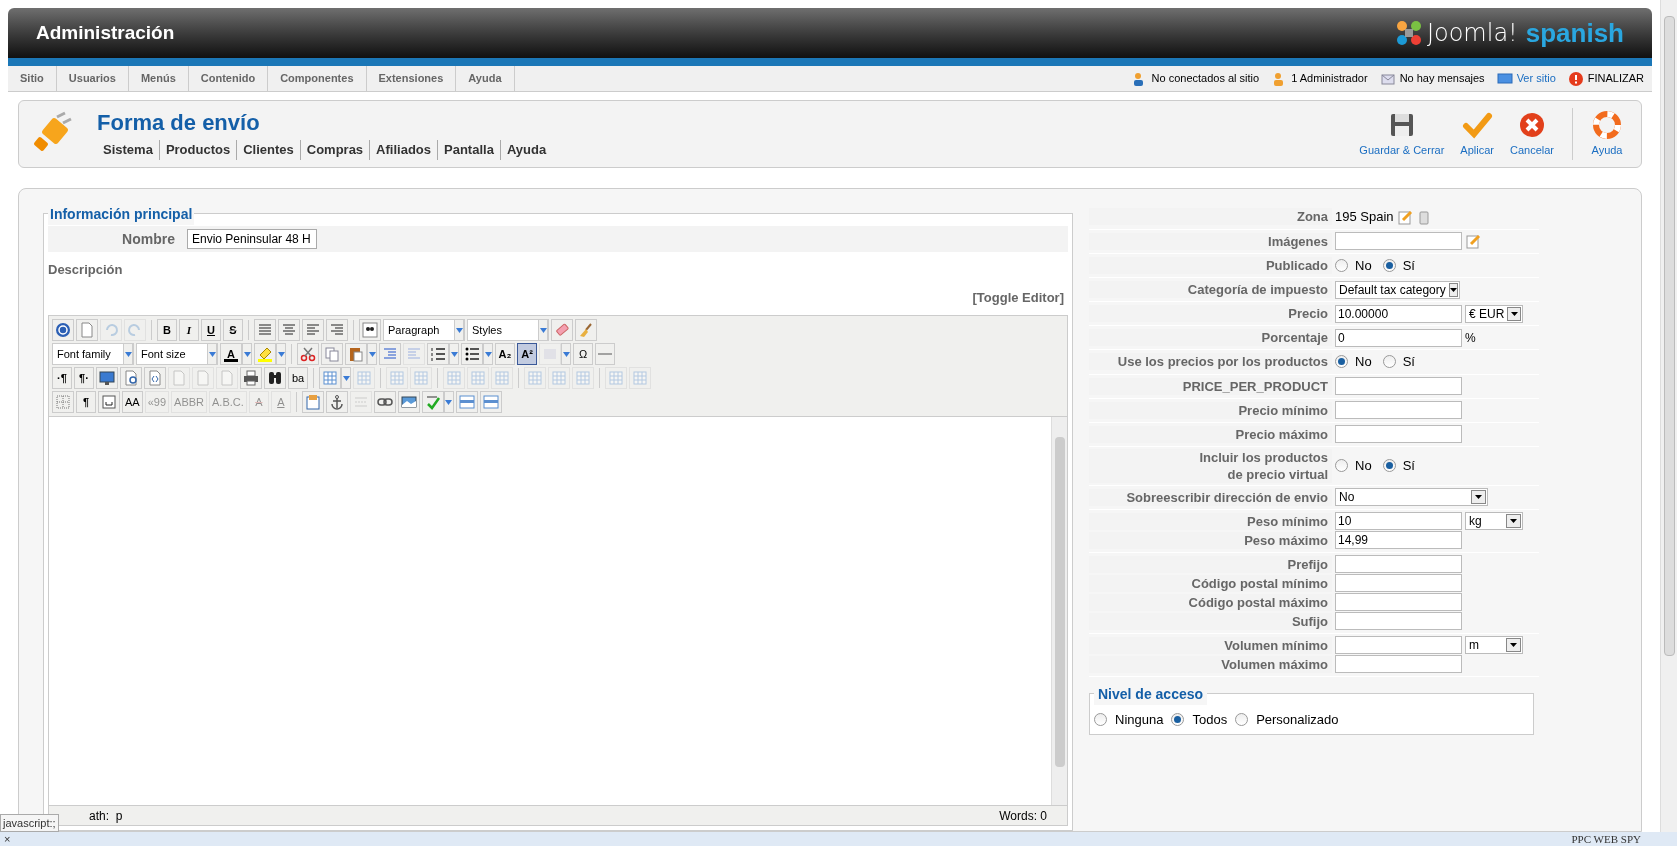  Describe the element at coordinates (158, 78) in the screenshot. I see `menu-item: Menús` at that location.